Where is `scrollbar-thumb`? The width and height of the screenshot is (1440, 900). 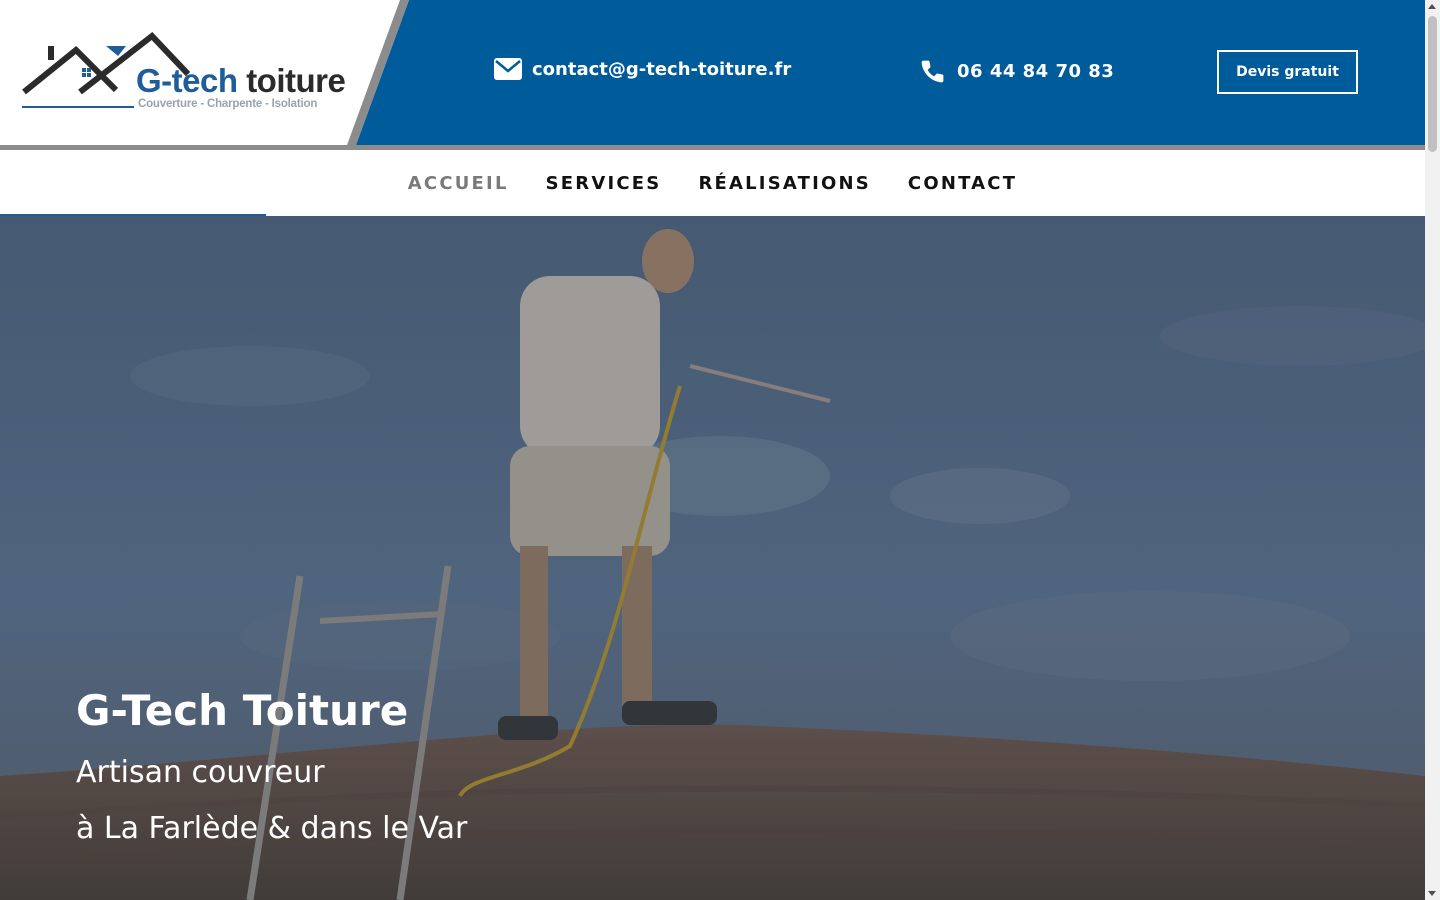
scrollbar-thumb is located at coordinates (1432, 84).